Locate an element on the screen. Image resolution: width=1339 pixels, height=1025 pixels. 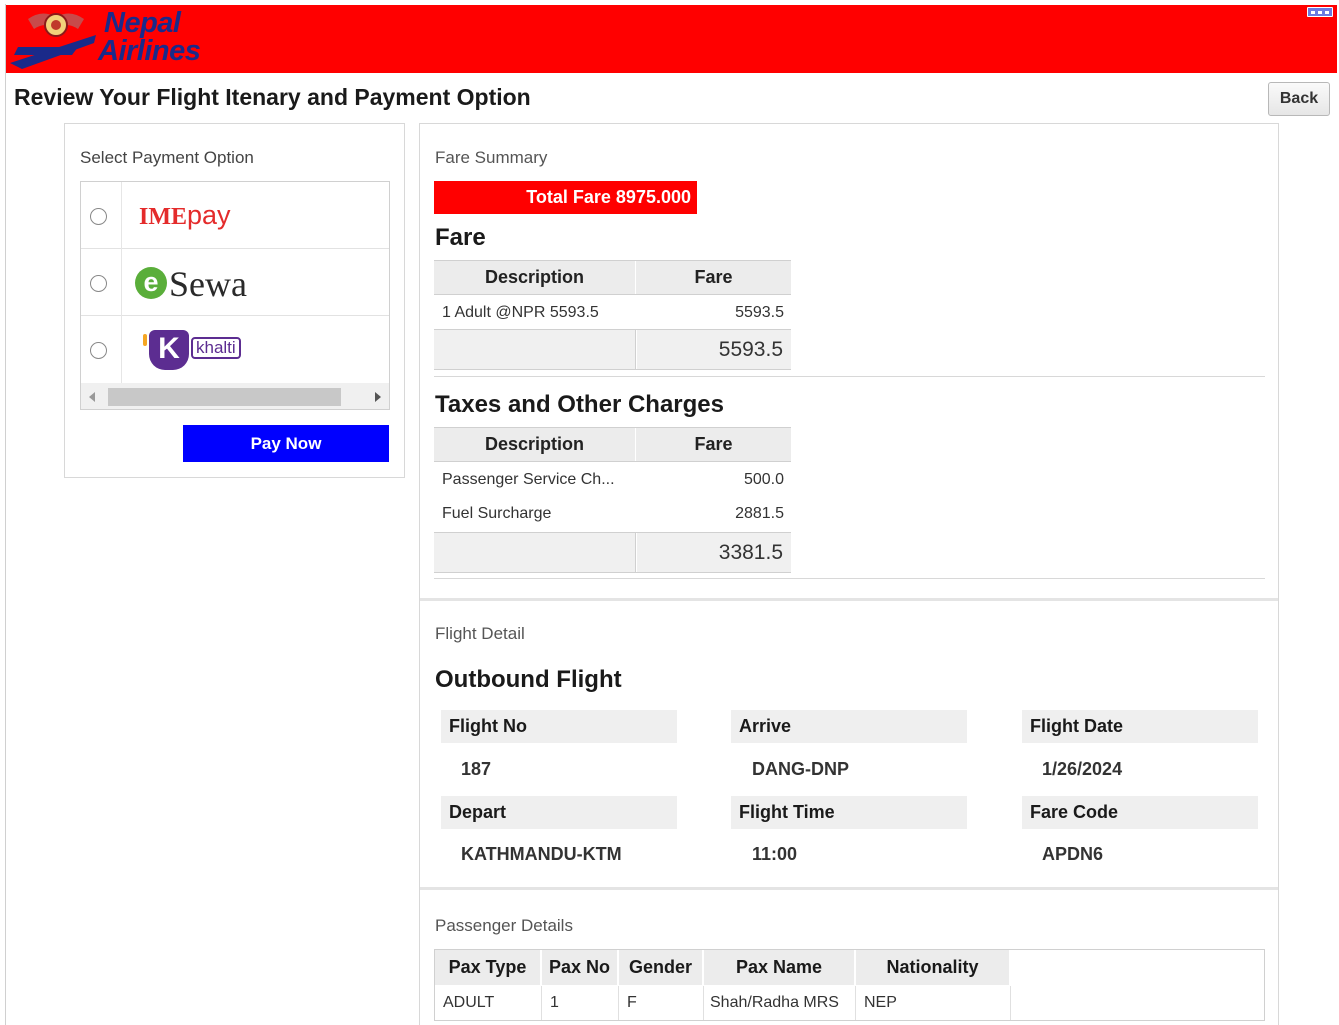
tax-row-description: Fuel Surcharge is located at coordinates (497, 513).